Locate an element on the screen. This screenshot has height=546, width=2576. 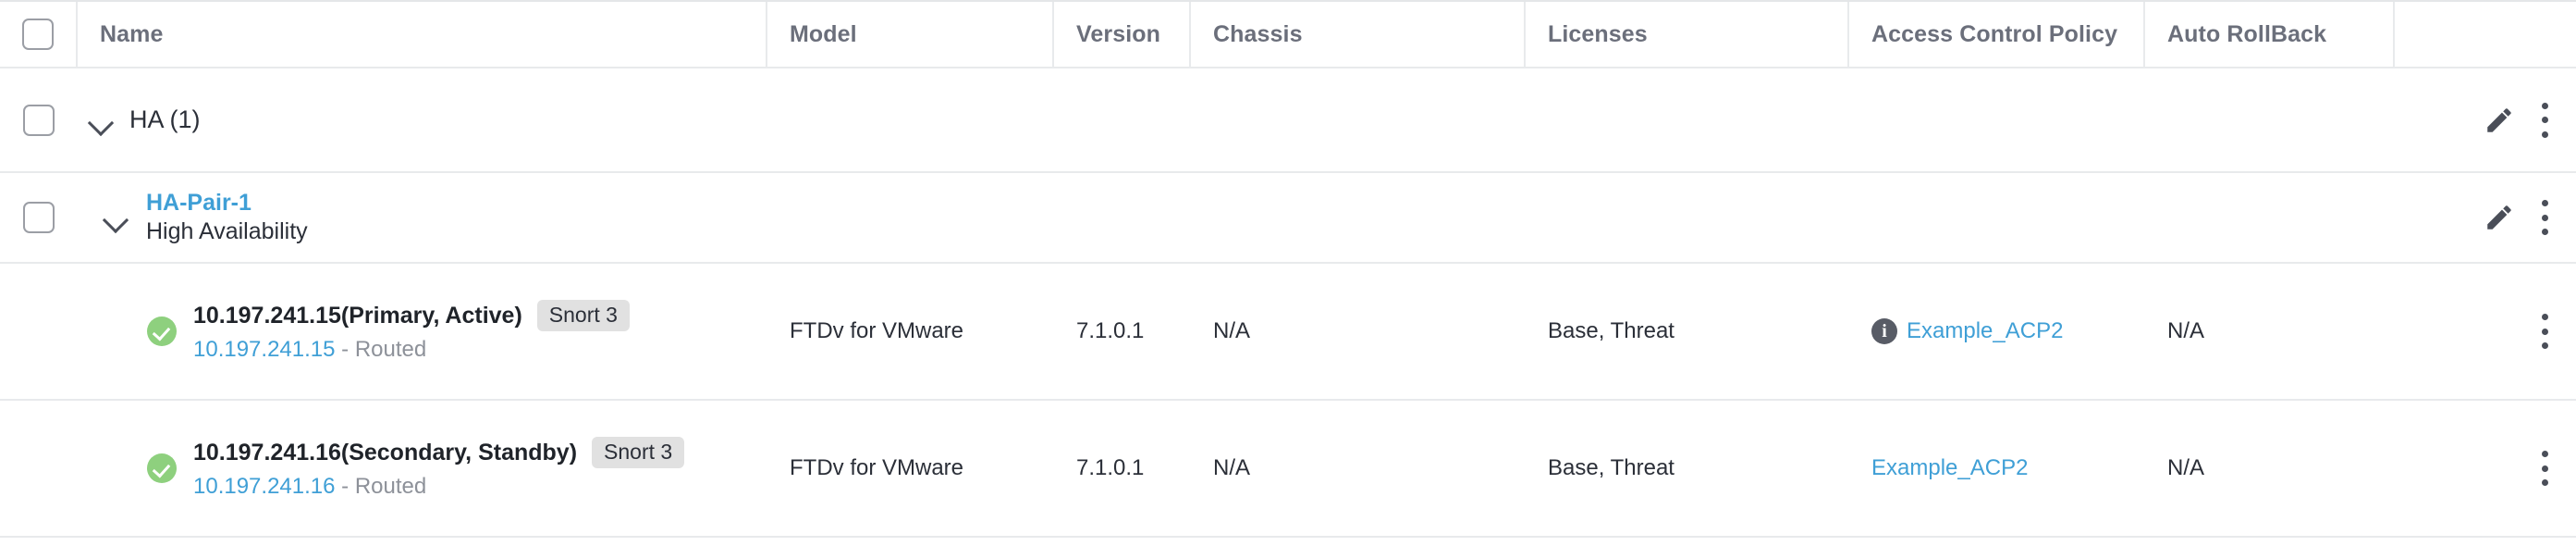
column-header-version: Version is located at coordinates (1122, 34).